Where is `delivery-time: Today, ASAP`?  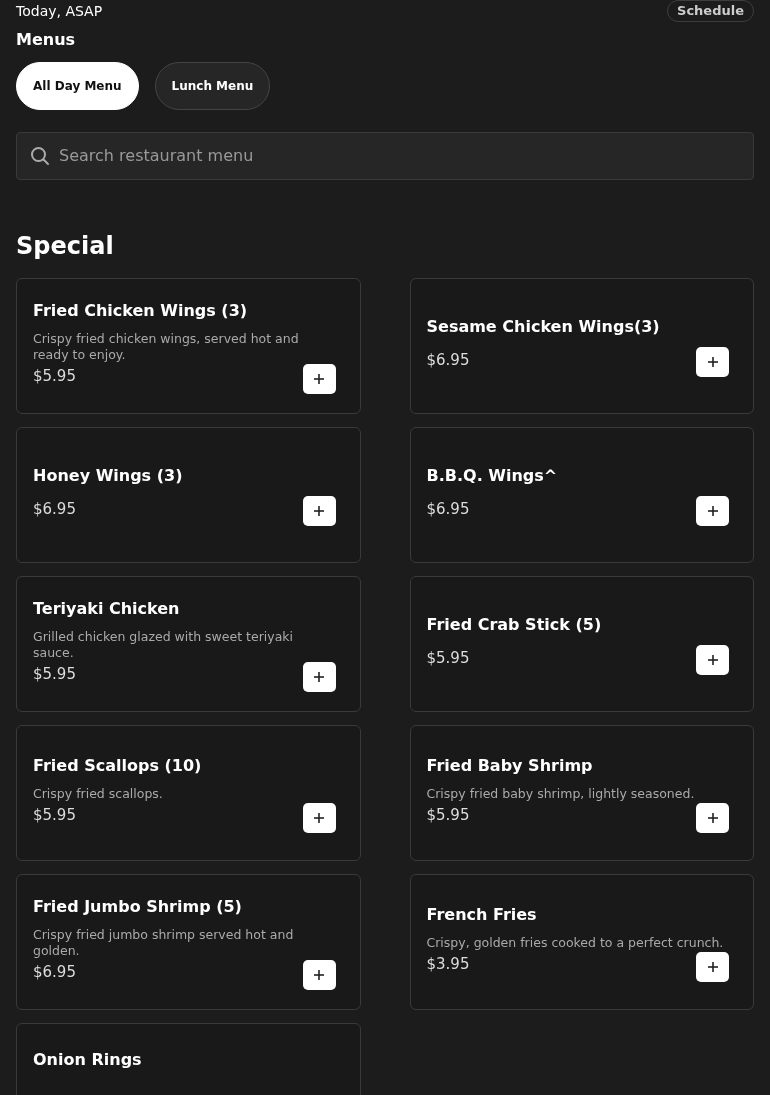
delivery-time: Today, ASAP is located at coordinates (59, 11).